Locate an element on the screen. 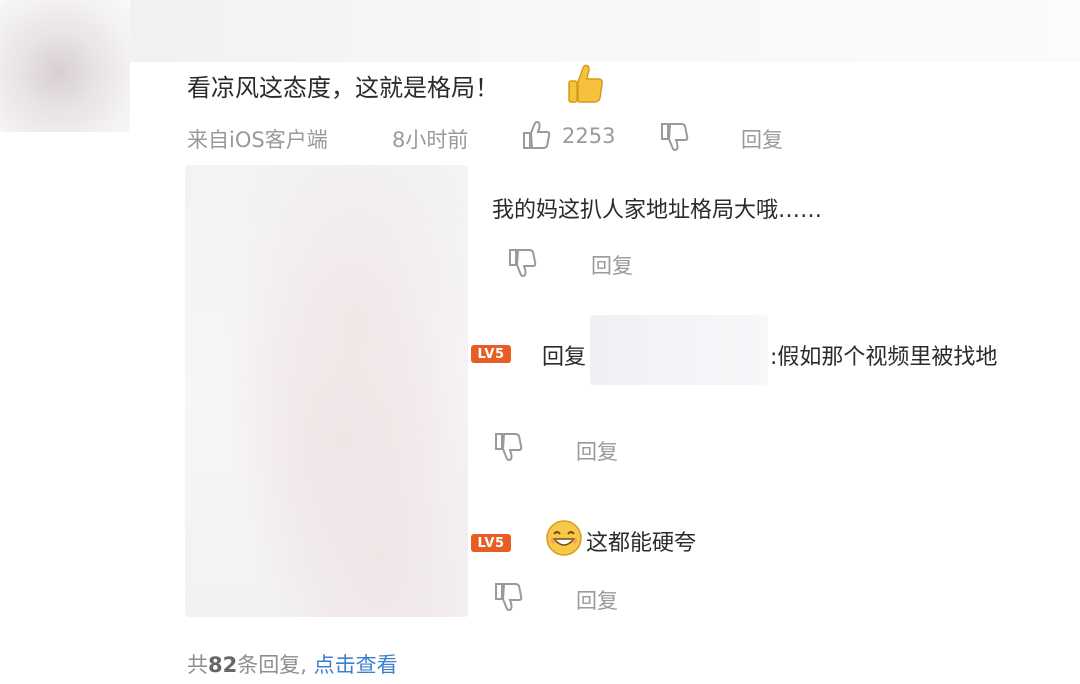 Image resolution: width=1080 pixels, height=684 pixels. main-comment-text: 看凉风这态度，这就是格局！ is located at coordinates (343, 85).